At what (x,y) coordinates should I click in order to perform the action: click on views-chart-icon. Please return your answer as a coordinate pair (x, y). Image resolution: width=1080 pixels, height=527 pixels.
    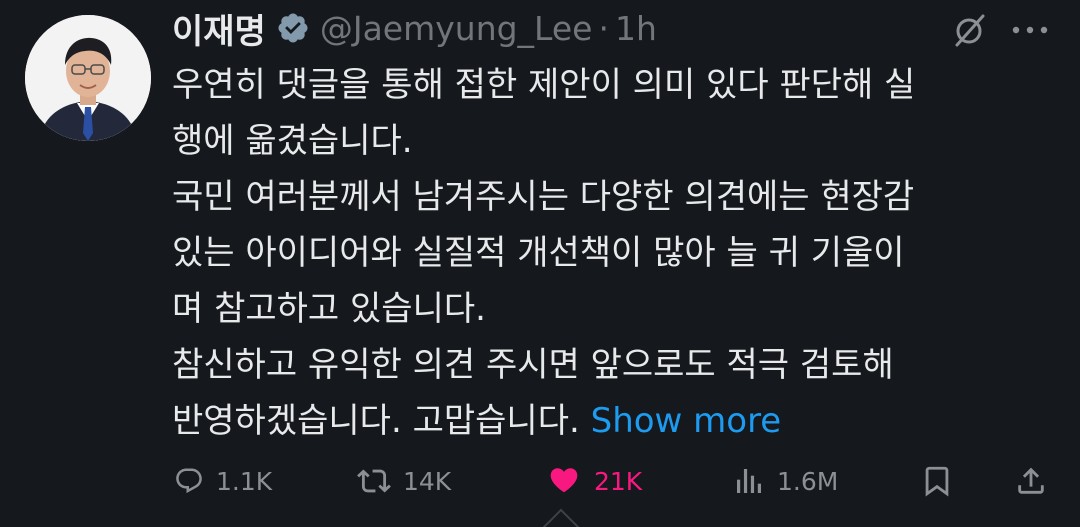
    Looking at the image, I should click on (749, 481).